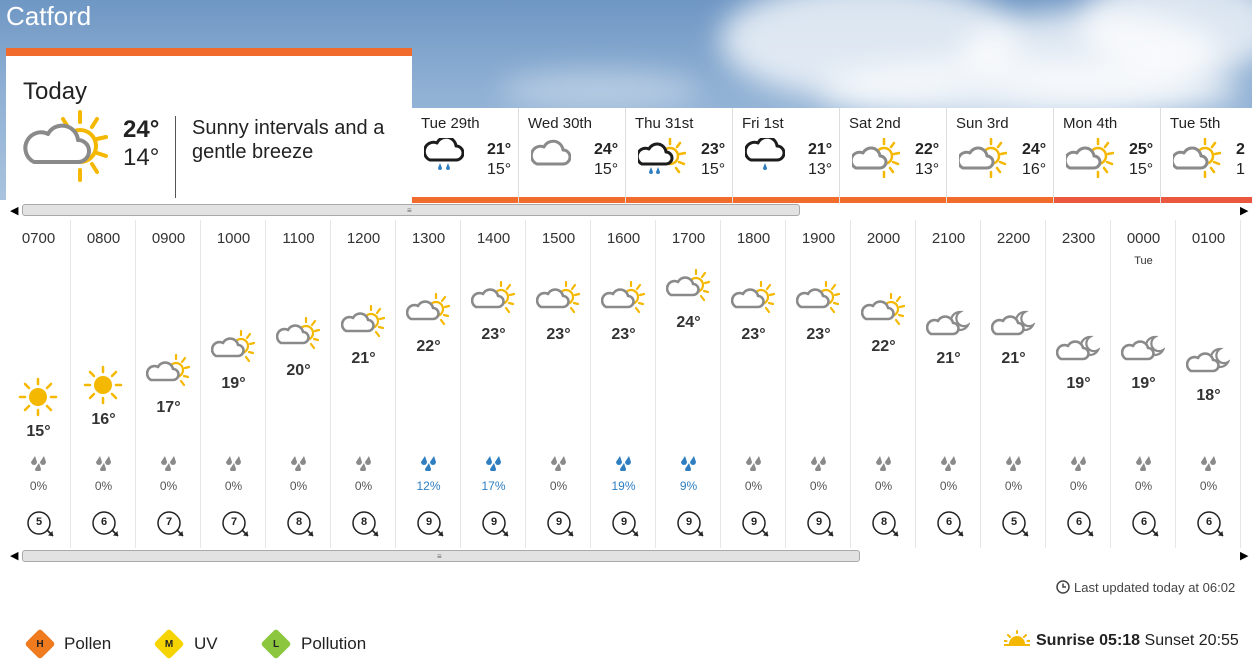  I want to click on day-min-temp: 15°, so click(606, 169).